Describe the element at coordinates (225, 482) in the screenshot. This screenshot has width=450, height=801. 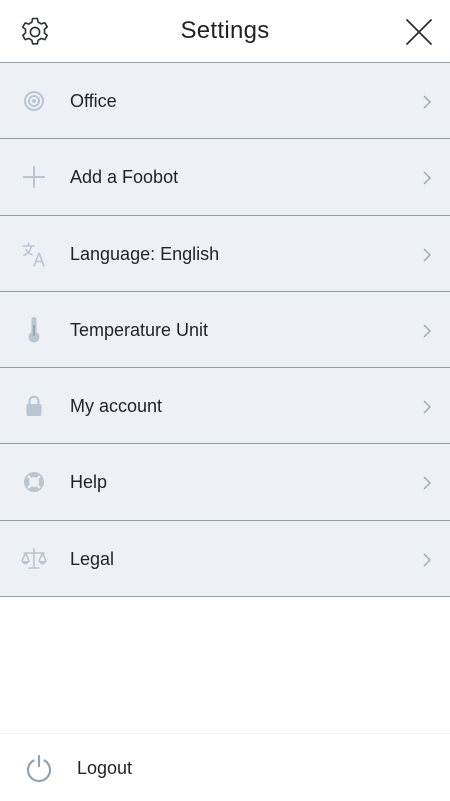
I see `menu-item-help: Help` at that location.